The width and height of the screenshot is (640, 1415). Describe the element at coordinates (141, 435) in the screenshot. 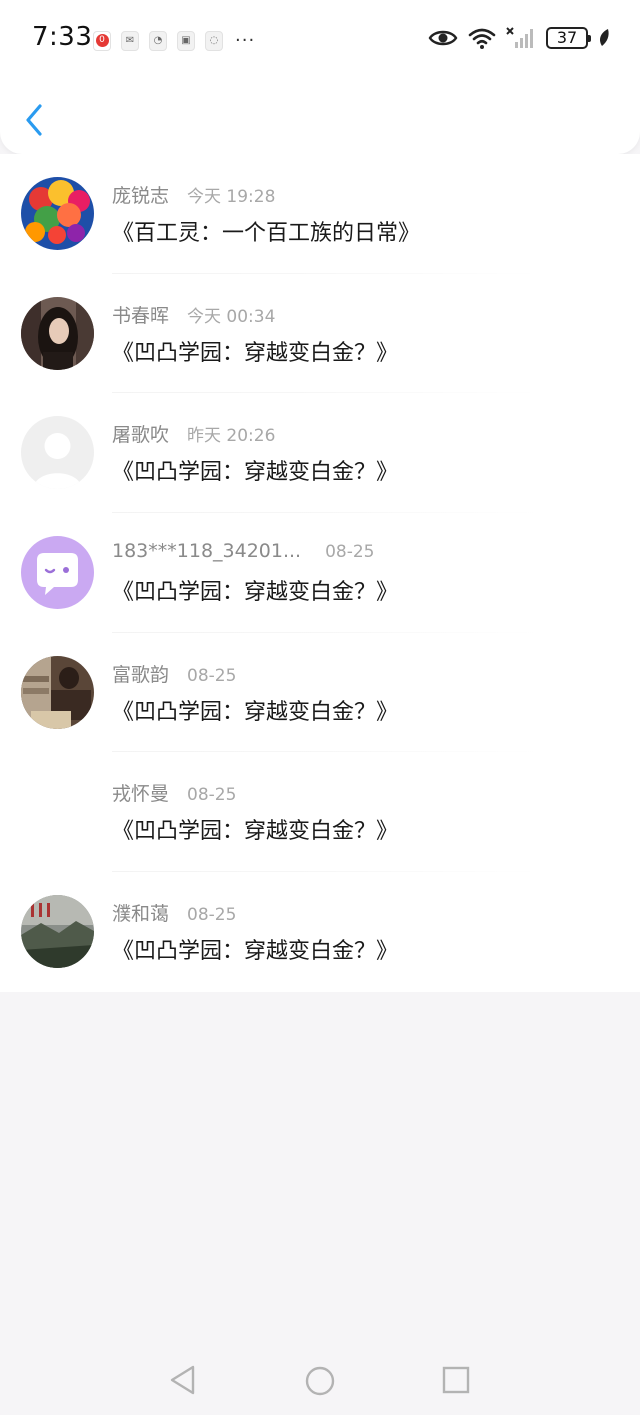

I see `user-name: 屠歌吹` at that location.